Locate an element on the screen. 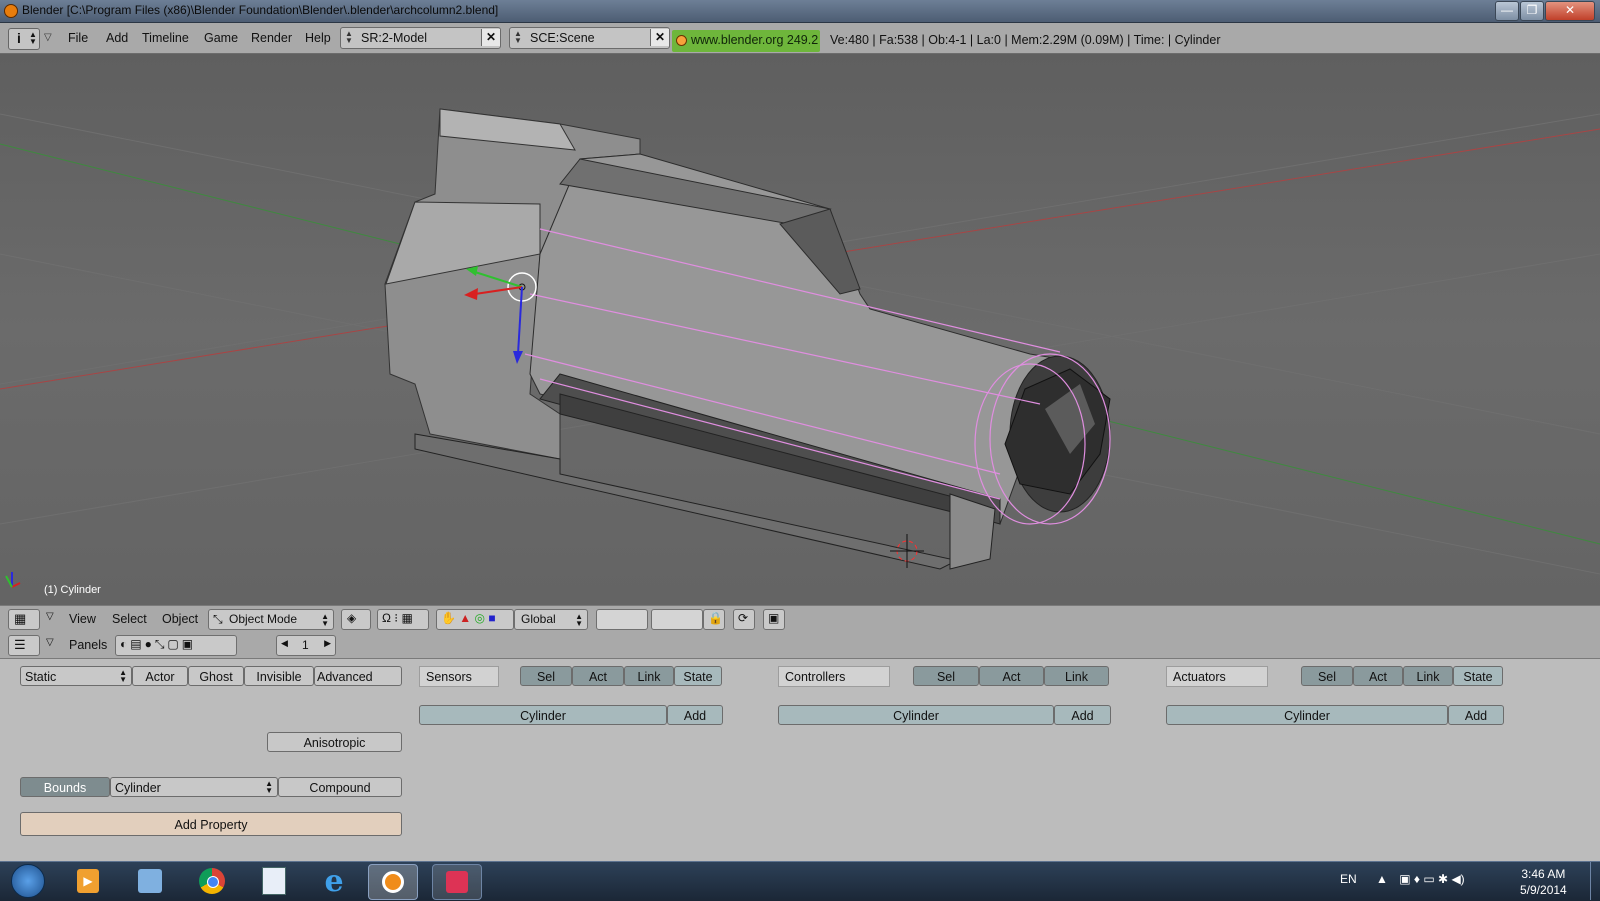  blender-url-badge: www.blender.org 249.2 is located at coordinates (746, 41).